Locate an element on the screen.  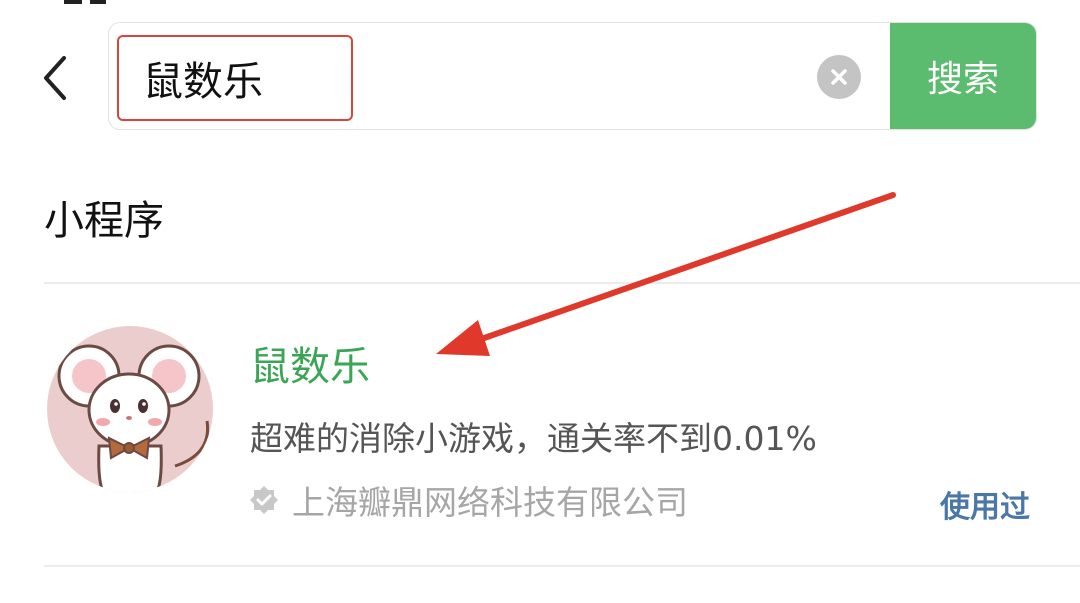
search-input: 鼠数乐 is located at coordinates (235, 78).